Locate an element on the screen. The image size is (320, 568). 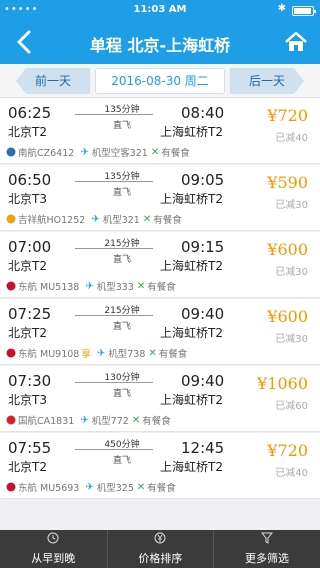
flight-info: 东航 MU5138 ✈ 机型333 ✕ 有餐食 is located at coordinates (91, 286).